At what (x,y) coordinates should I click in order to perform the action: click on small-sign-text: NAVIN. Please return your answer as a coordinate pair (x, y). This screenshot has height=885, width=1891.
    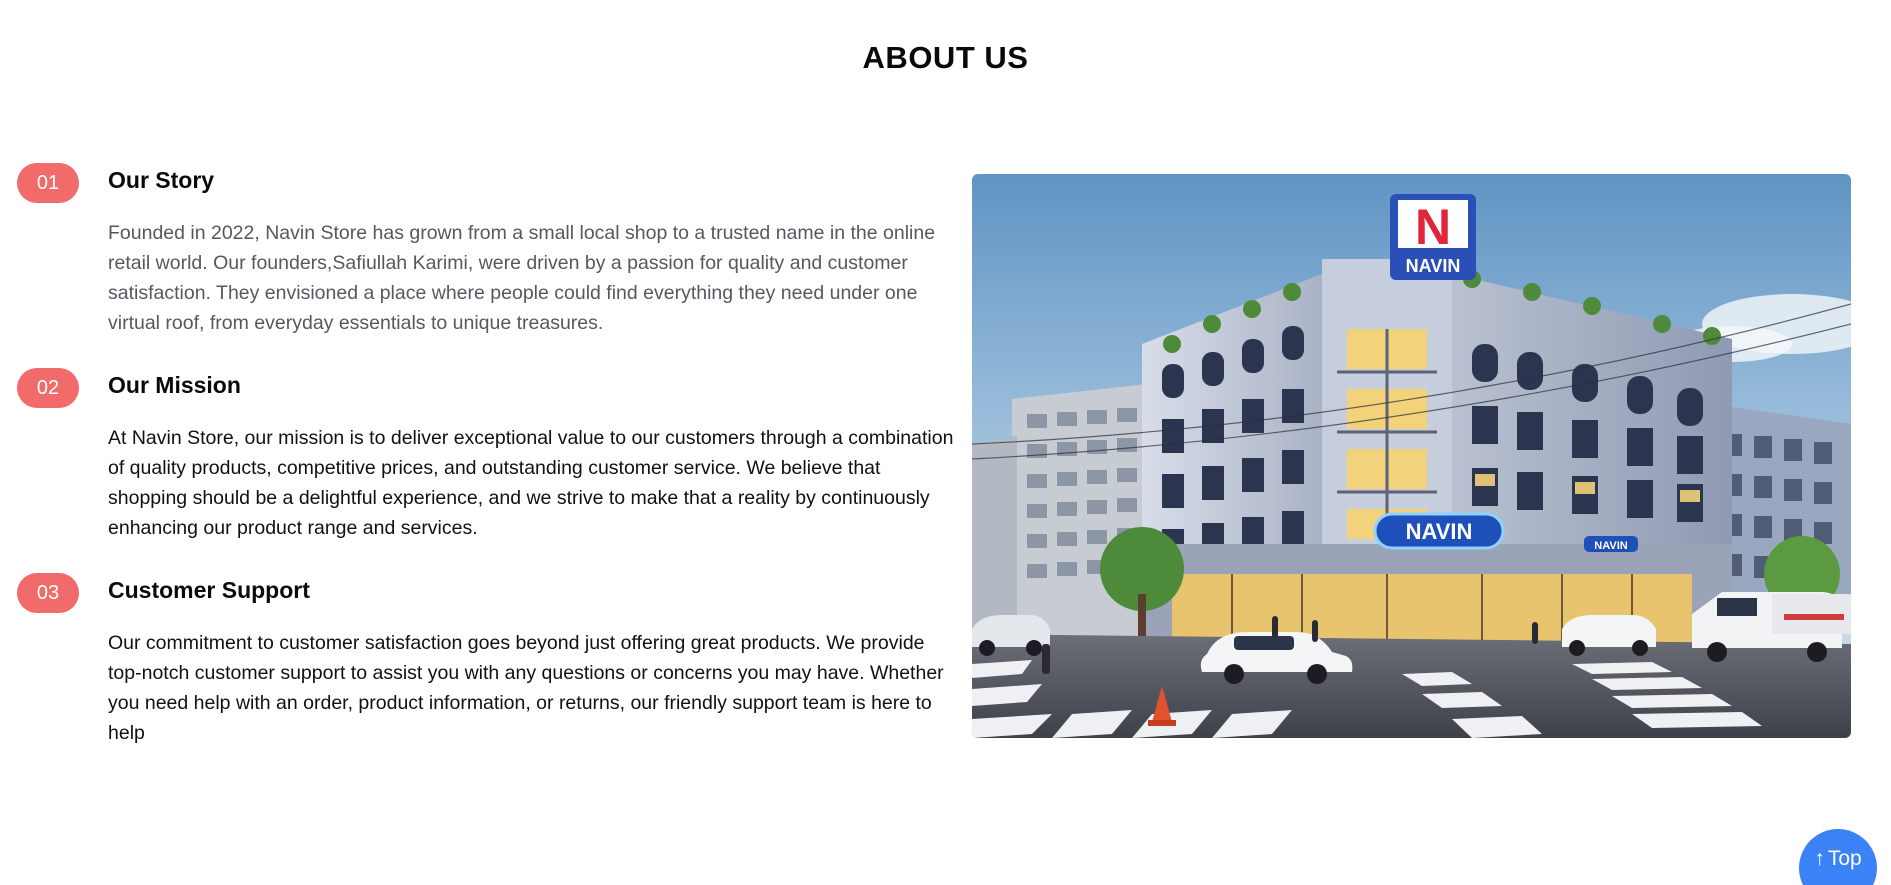
    Looking at the image, I should click on (1610, 546).